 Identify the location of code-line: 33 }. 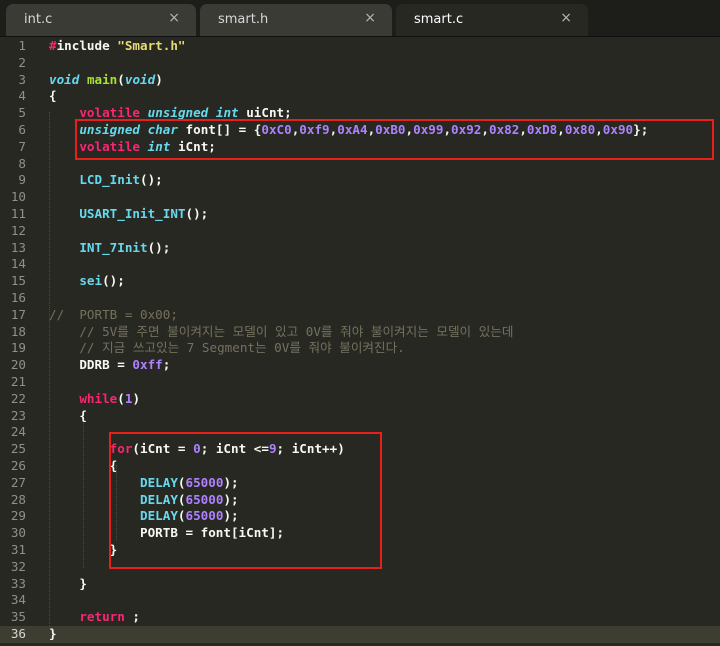
(360, 584).